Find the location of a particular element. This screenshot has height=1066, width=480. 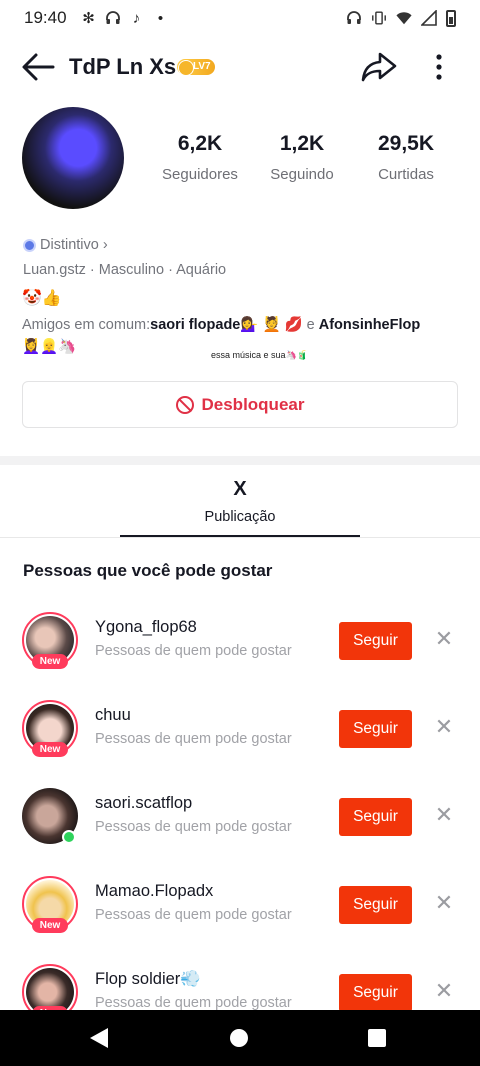

badge-link: Distintivo › is located at coordinates (65, 245).